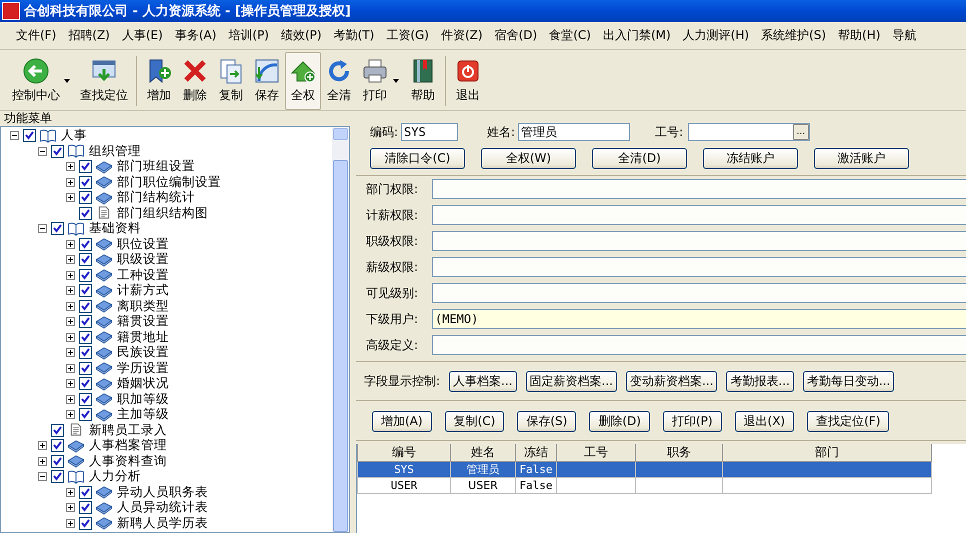 The image size is (966, 533). I want to click on menu-item: 出入门禁(M), so click(636, 35).